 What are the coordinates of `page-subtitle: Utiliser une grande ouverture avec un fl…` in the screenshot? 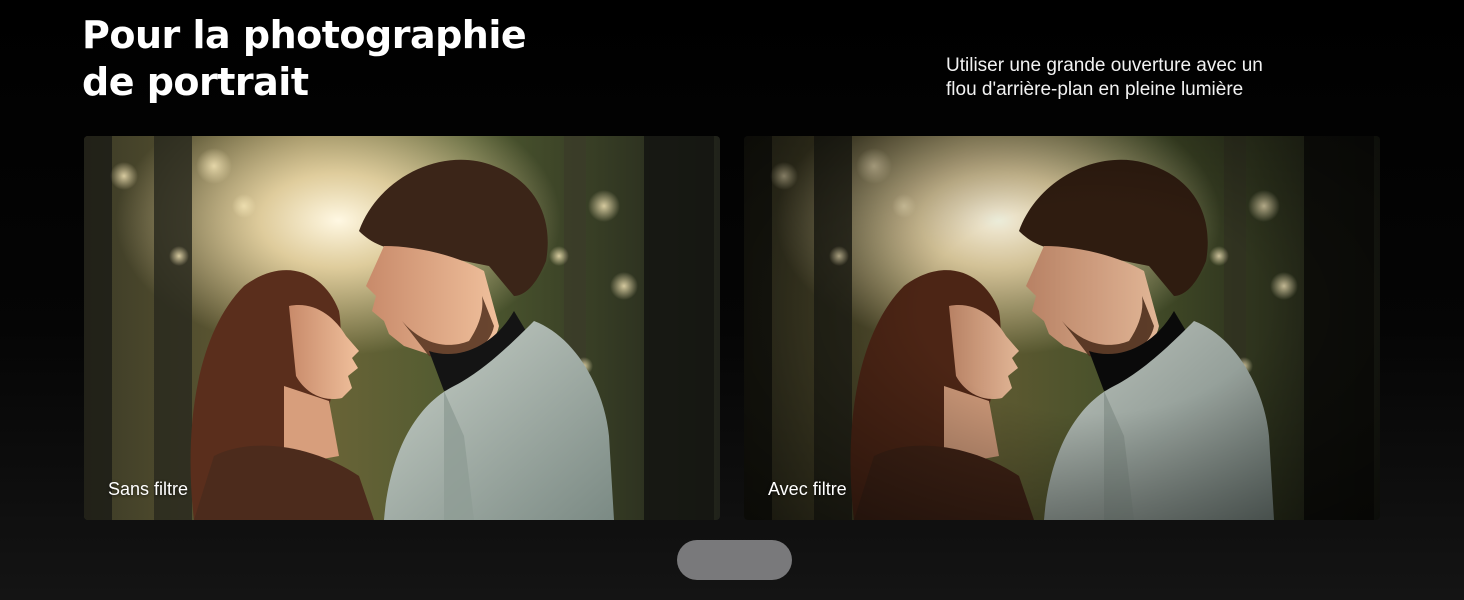 It's located at (1156, 78).